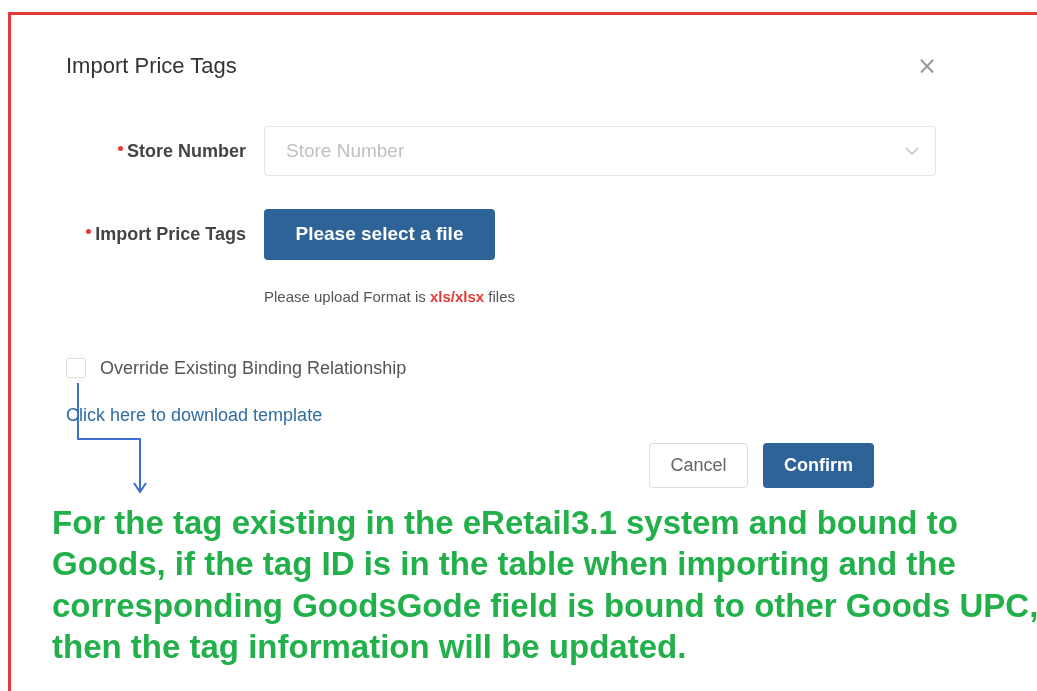 The width and height of the screenshot is (1037, 691). What do you see at coordinates (253, 368) in the screenshot?
I see `checkbox-label: Override Existing Binding Relationship` at bounding box center [253, 368].